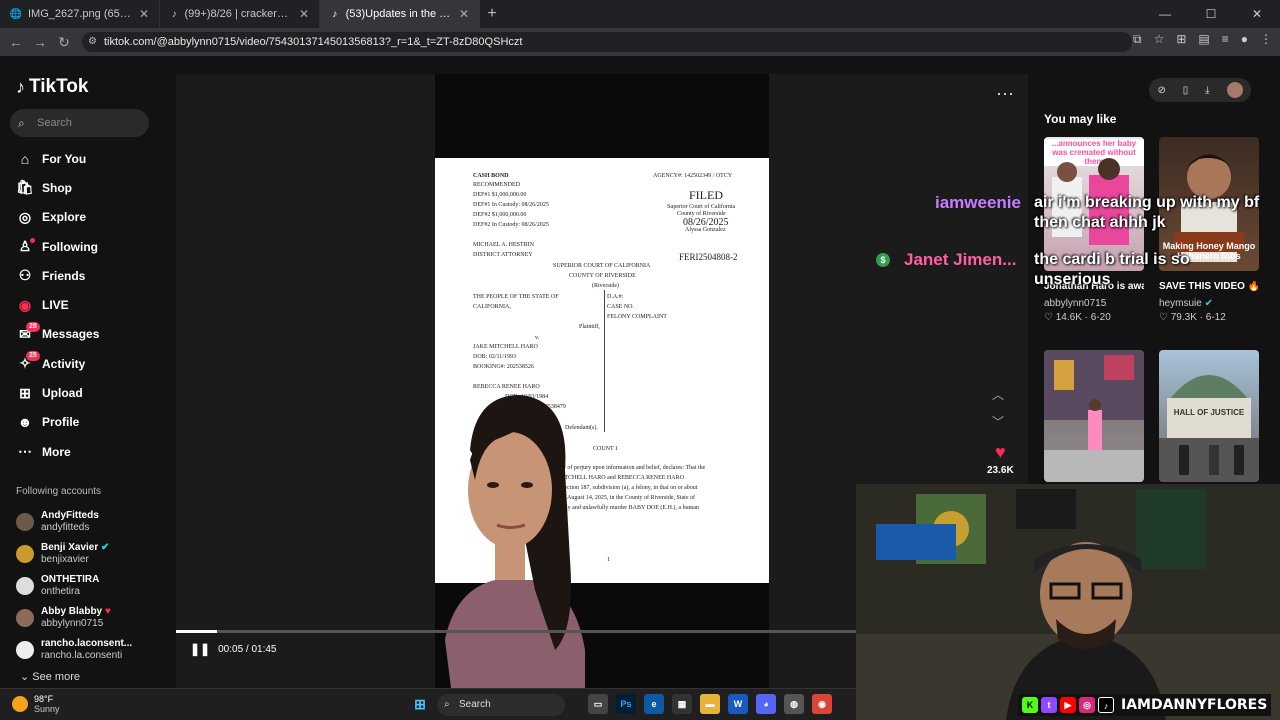 The width and height of the screenshot is (1280, 720). What do you see at coordinates (16, 14) in the screenshot?
I see `globe-icon: 🌐` at bounding box center [16, 14].